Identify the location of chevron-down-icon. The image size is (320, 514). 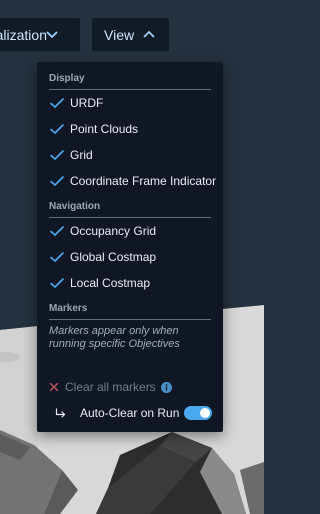
(52, 34).